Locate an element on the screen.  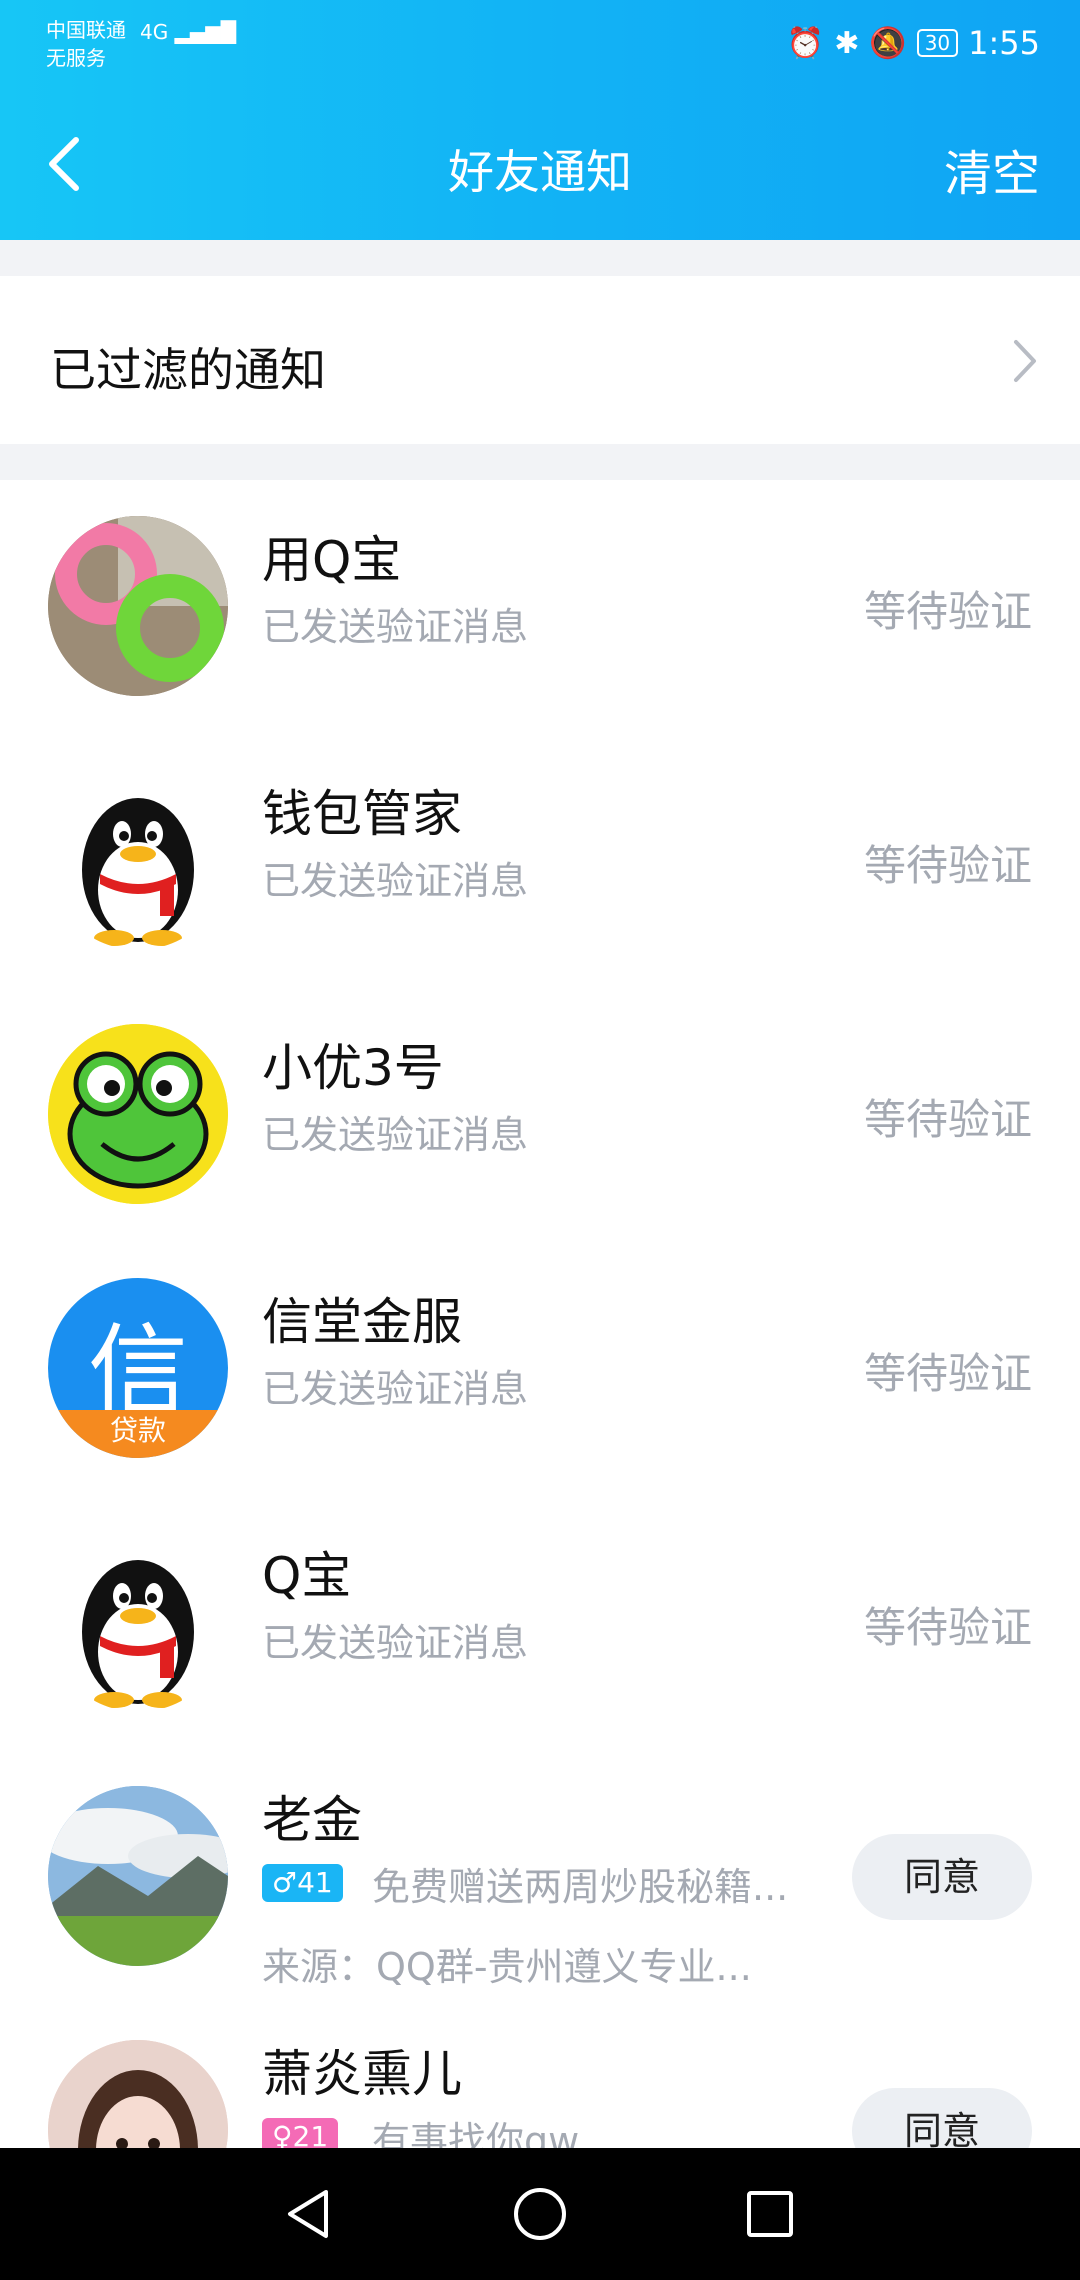
nav-recents-icon is located at coordinates (770, 2214).